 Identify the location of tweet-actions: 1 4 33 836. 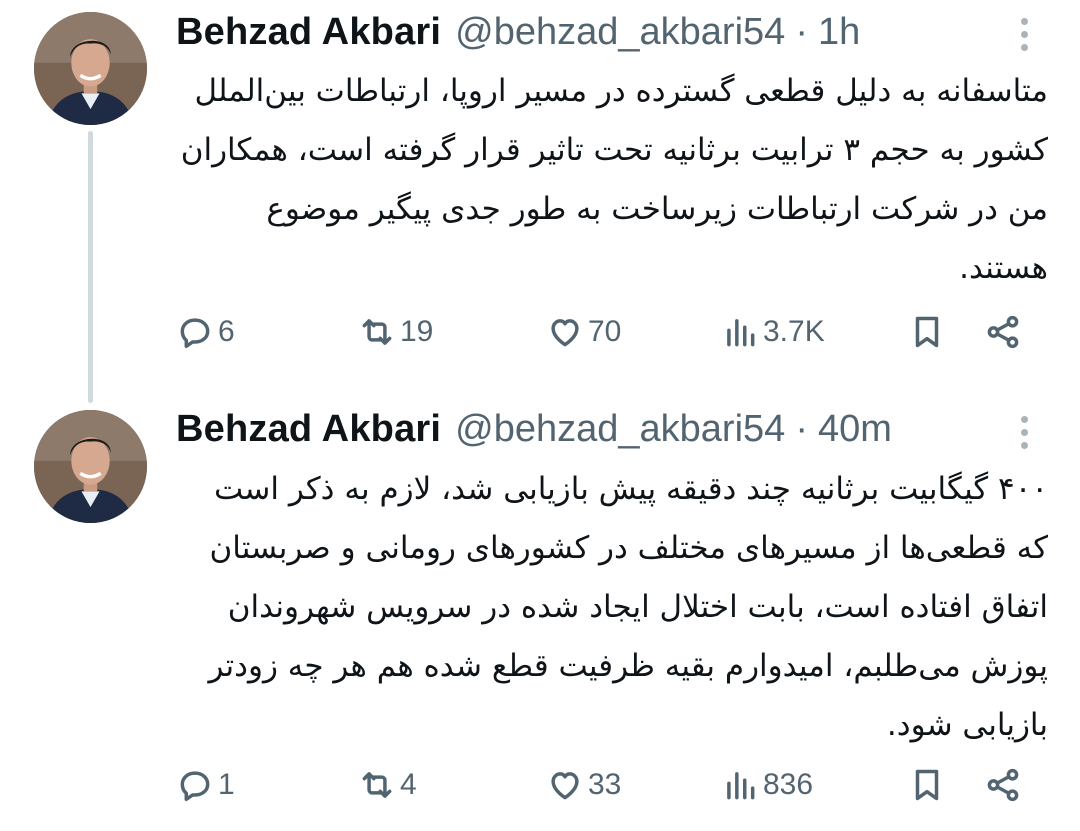
(606, 785).